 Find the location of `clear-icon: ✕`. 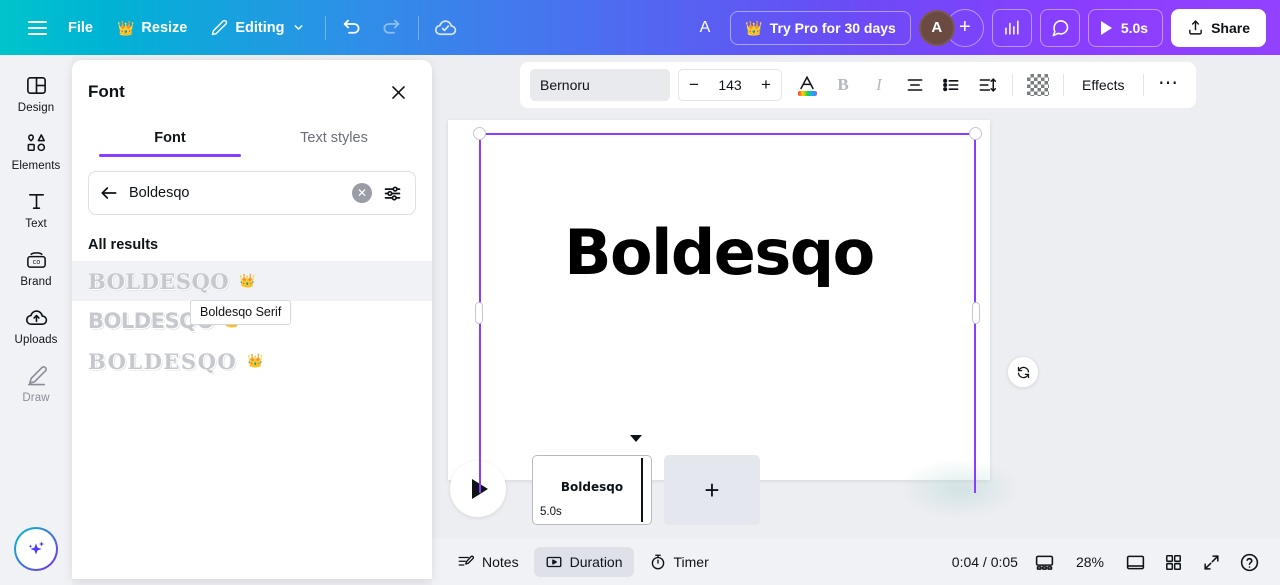

clear-icon: ✕ is located at coordinates (362, 193).